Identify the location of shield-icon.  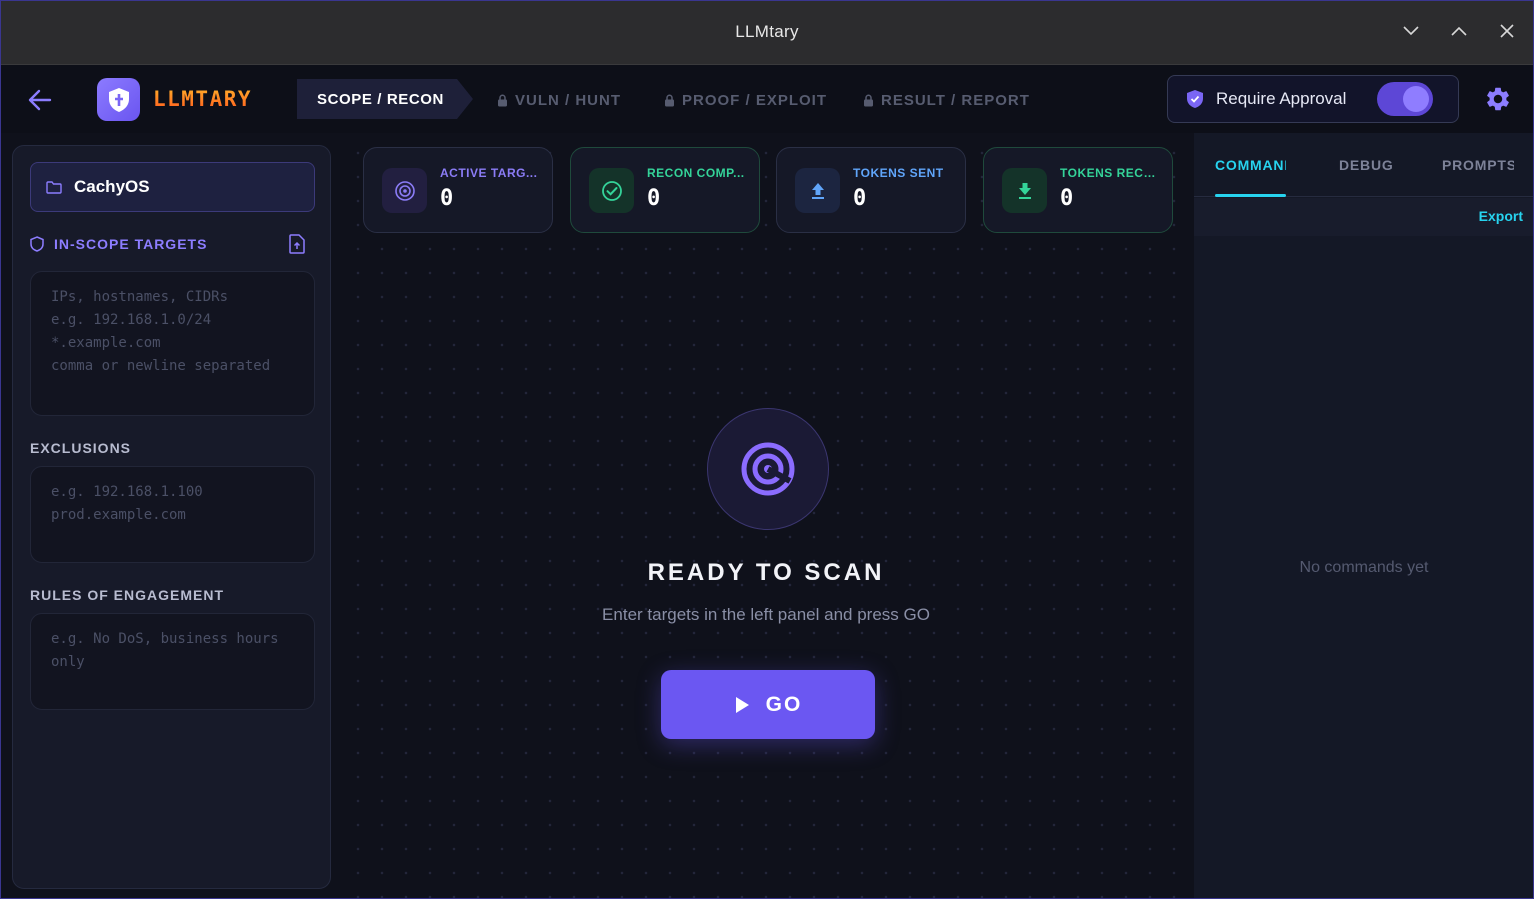
(37, 244).